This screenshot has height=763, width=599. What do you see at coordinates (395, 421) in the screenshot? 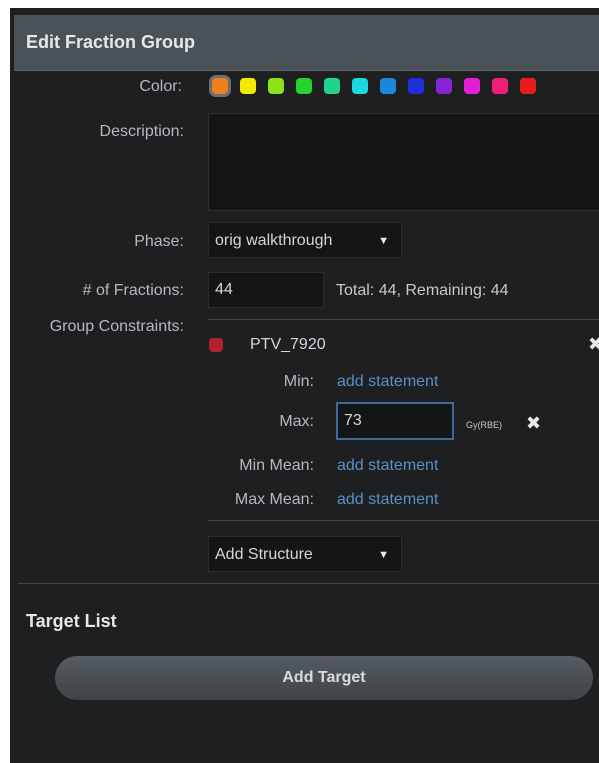
I see `max-value-input: 73` at bounding box center [395, 421].